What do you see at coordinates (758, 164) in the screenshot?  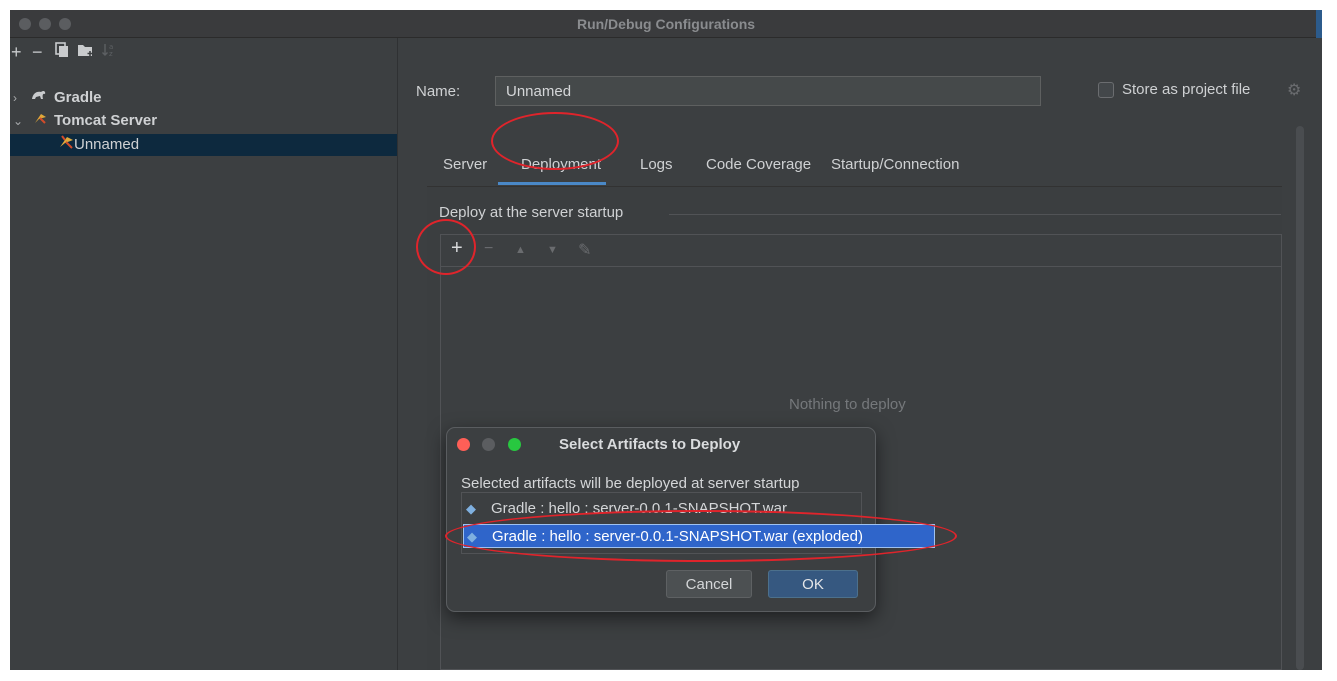 I see `tab-code-coverage: Code Coverage` at bounding box center [758, 164].